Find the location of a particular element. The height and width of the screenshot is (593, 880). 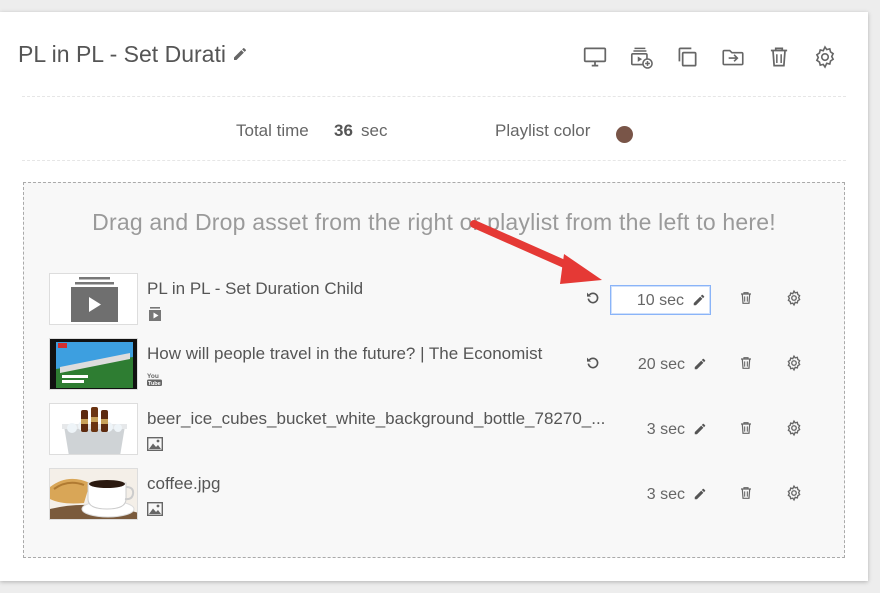

playlist-thumbnail-image is located at coordinates (93, 299).